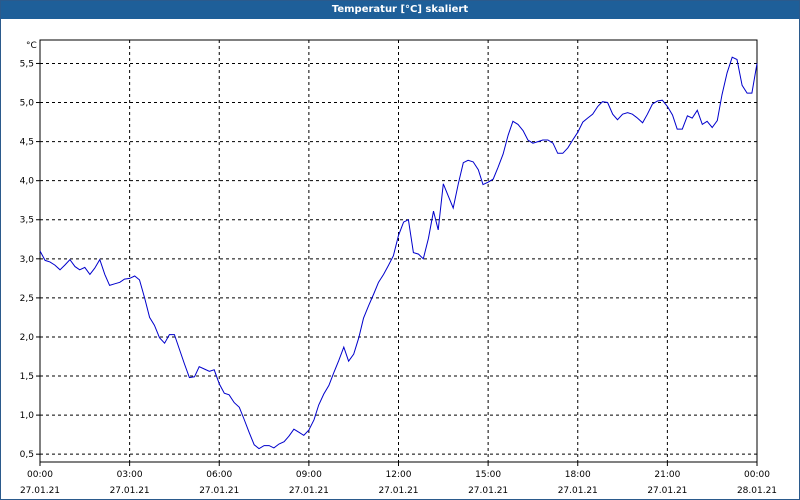 The width and height of the screenshot is (800, 500). I want to click on x-tick-time-label: 12:00, so click(399, 475).